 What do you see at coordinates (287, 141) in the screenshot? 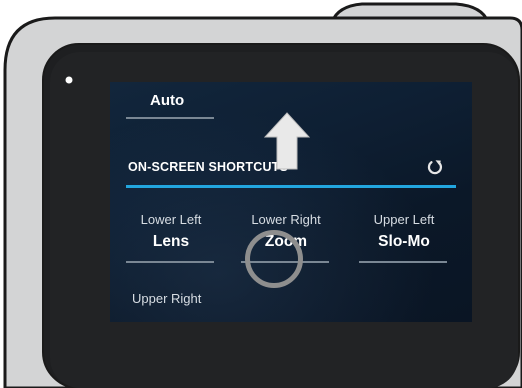
I see `up-arrow-icon` at bounding box center [287, 141].